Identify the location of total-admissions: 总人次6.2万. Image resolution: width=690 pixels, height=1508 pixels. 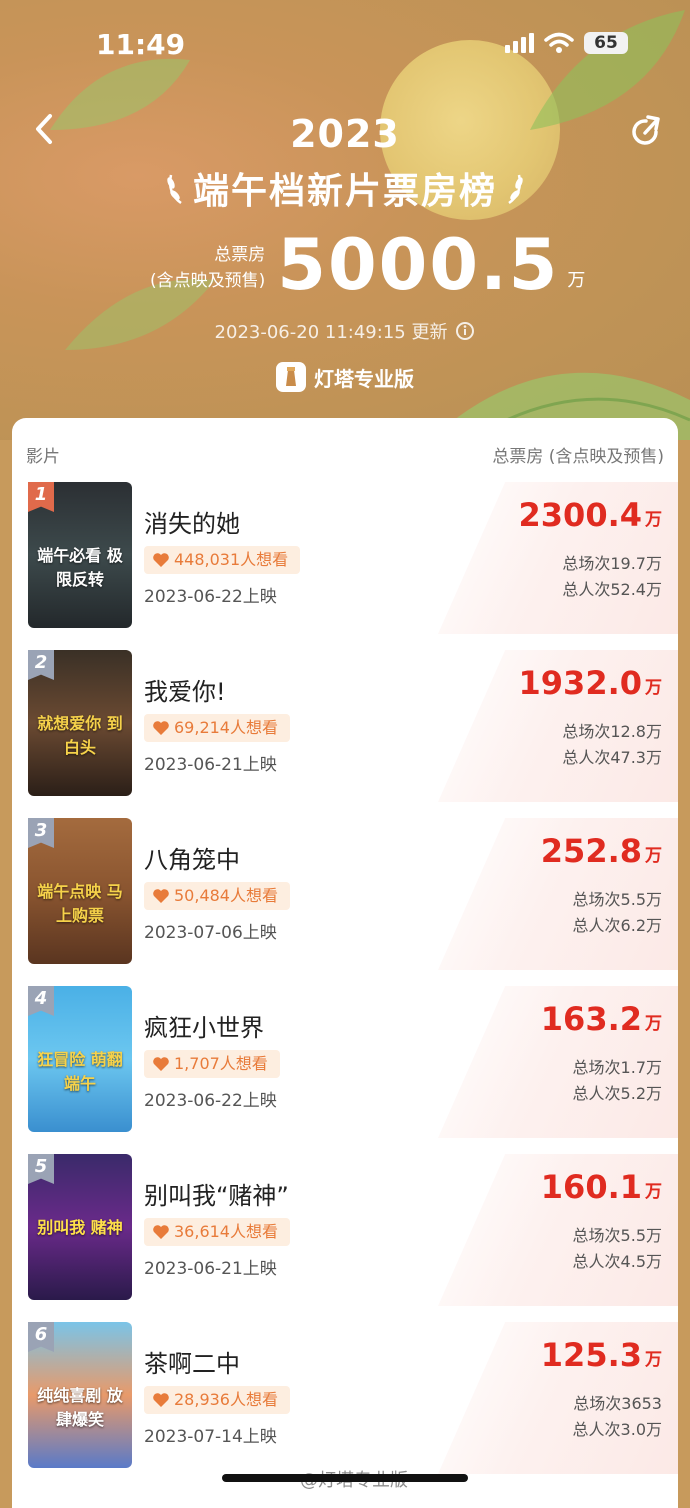
(617, 925).